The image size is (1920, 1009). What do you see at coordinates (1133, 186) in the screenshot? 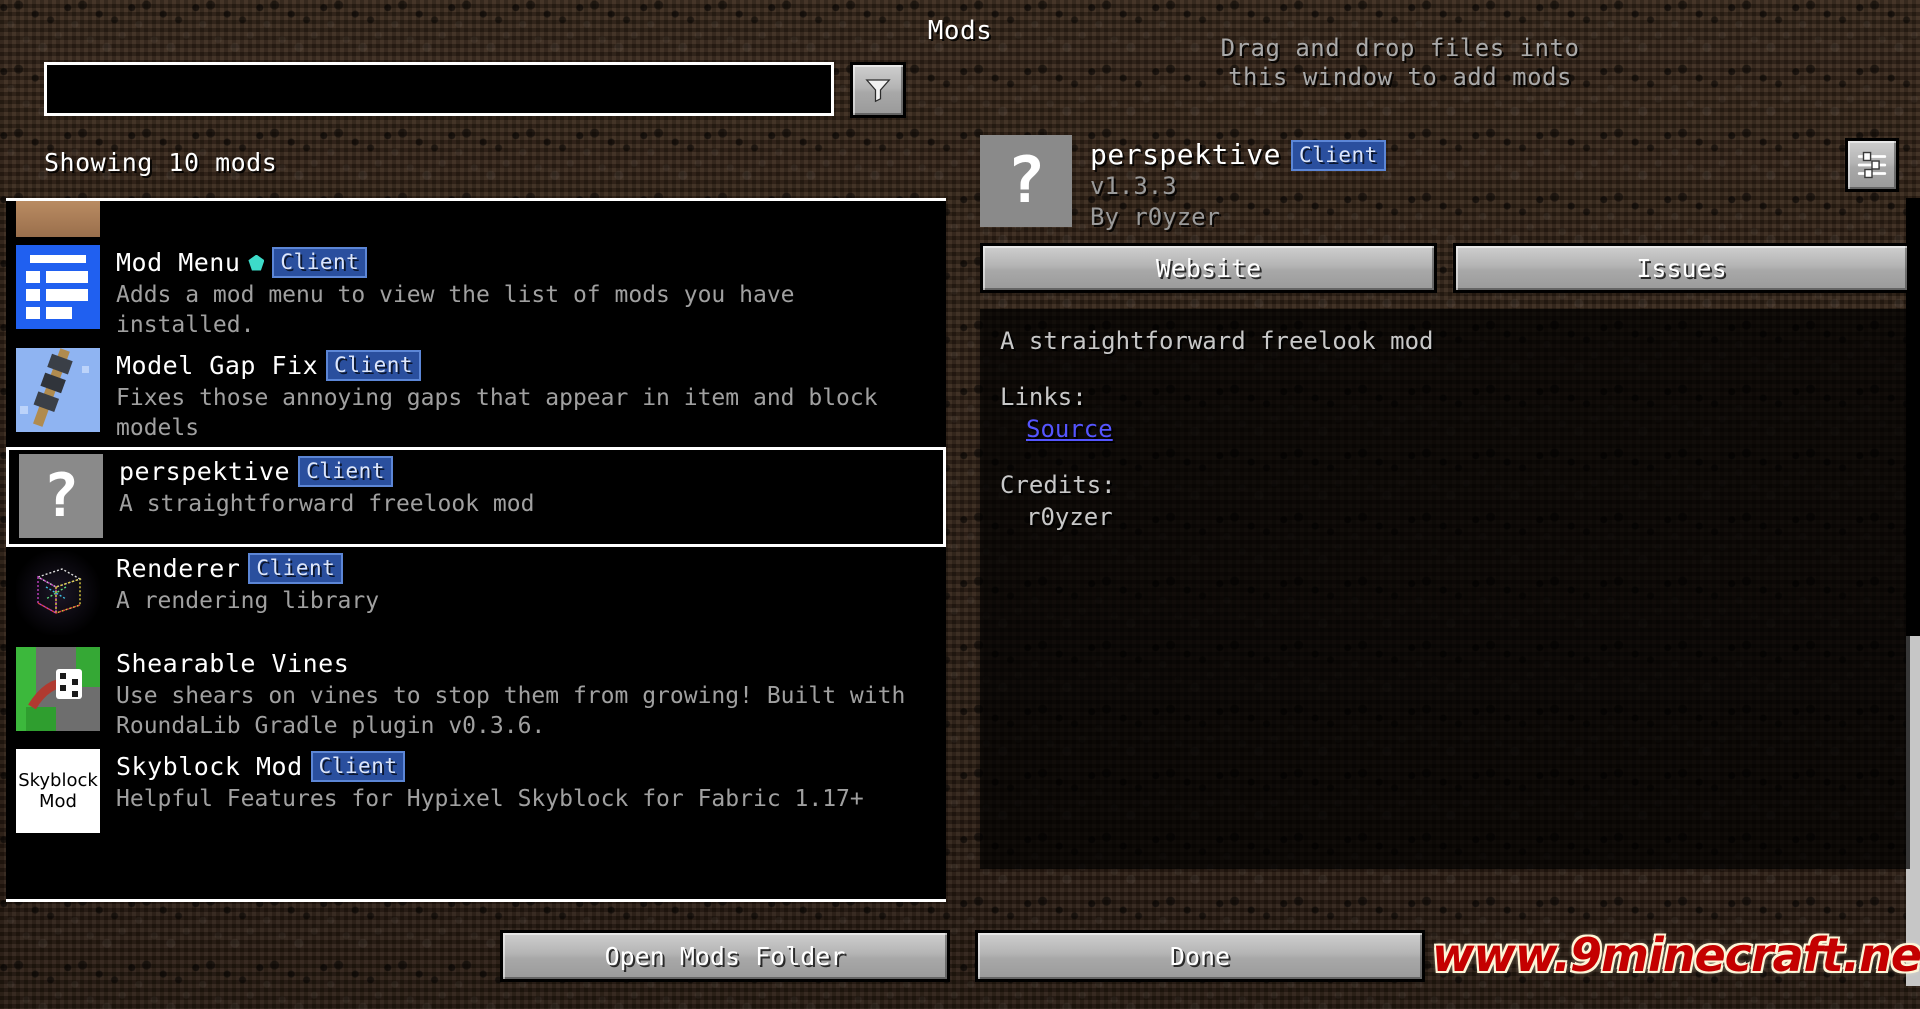
I see `mod-details-version: v1.3.3` at bounding box center [1133, 186].